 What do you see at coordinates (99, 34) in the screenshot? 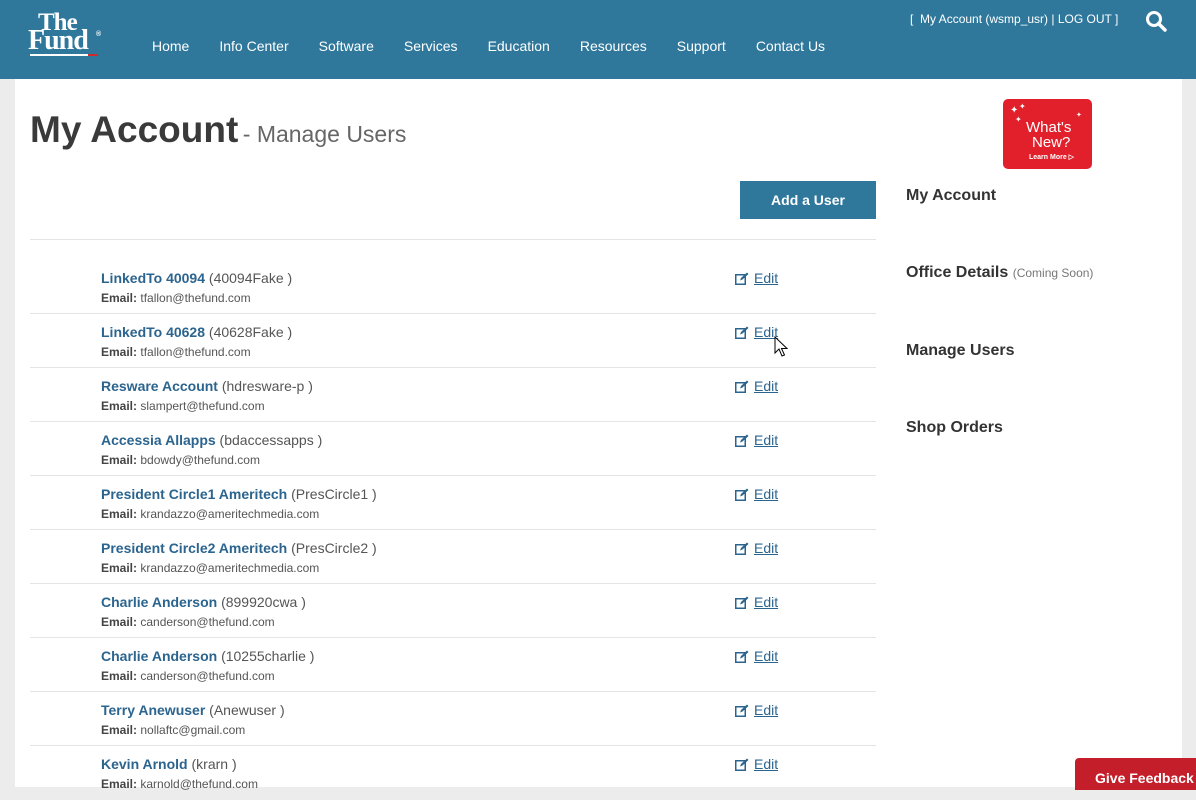
I see `logo-registered-mark: ®` at bounding box center [99, 34].